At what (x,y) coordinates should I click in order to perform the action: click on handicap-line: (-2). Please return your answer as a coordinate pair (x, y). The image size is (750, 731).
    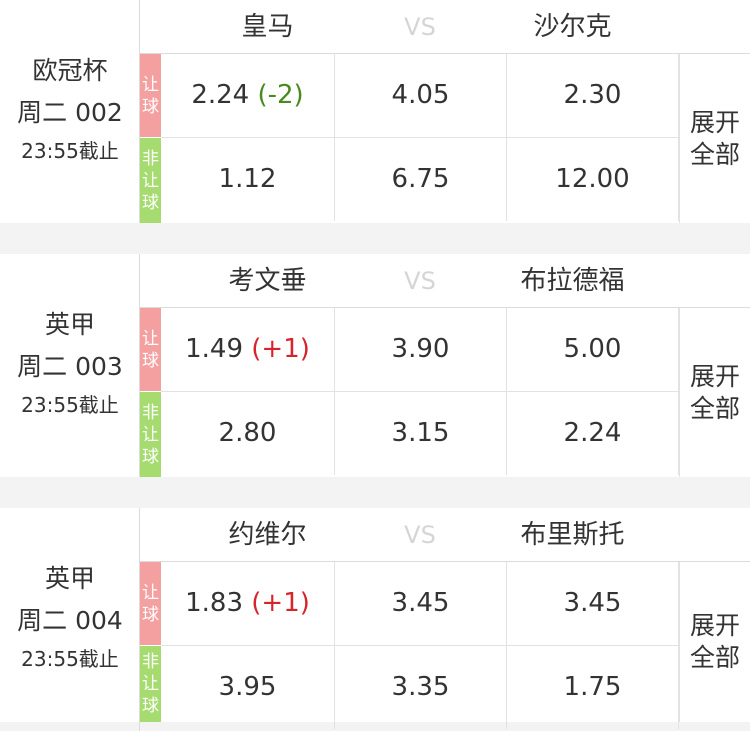
    Looking at the image, I should click on (280, 95).